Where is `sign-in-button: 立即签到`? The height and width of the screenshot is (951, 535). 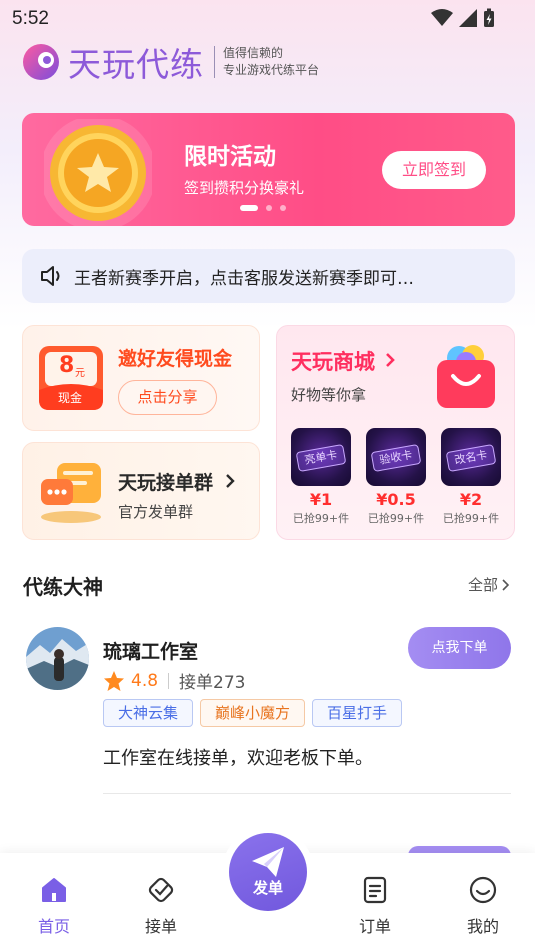
sign-in-button: 立即签到 is located at coordinates (434, 170).